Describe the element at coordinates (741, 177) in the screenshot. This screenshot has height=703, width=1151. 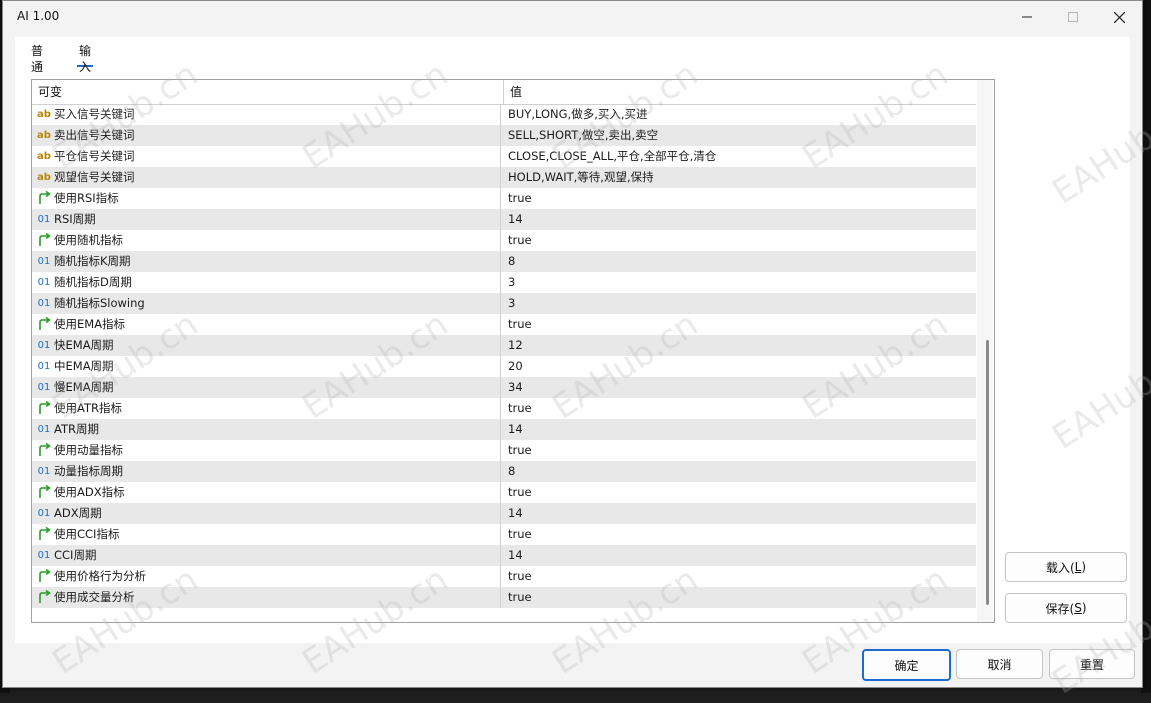
I see `parameter-value: HOLD,WAIT,等待,观望,保持` at that location.